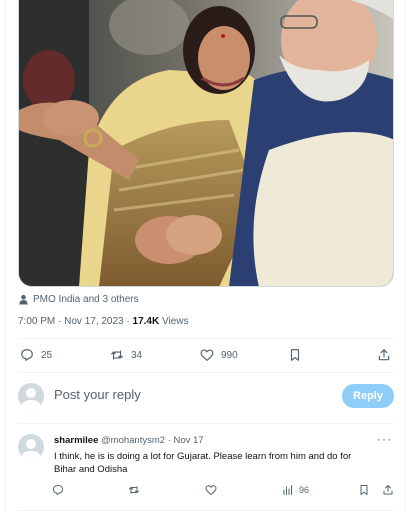 This screenshot has width=417, height=512. What do you see at coordinates (146, 321) in the screenshot?
I see `views-count: 17.4K` at bounding box center [146, 321].